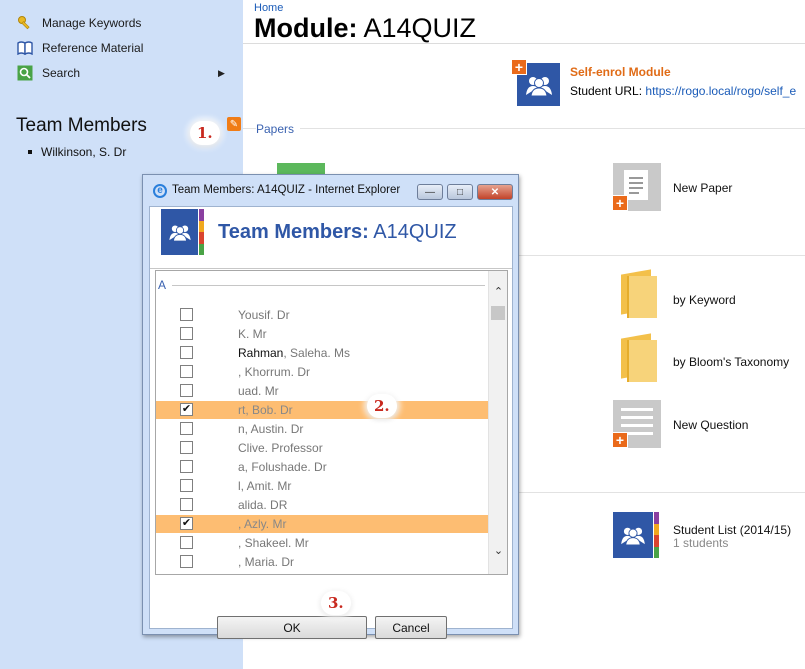 The image size is (805, 669). What do you see at coordinates (221, 73) in the screenshot?
I see `chevron-right-icon: ▶` at bounding box center [221, 73].